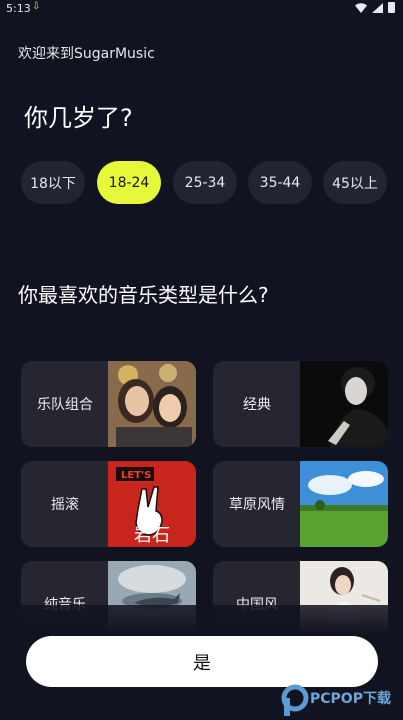  I want to click on genre-image-grassland, so click(344, 504).